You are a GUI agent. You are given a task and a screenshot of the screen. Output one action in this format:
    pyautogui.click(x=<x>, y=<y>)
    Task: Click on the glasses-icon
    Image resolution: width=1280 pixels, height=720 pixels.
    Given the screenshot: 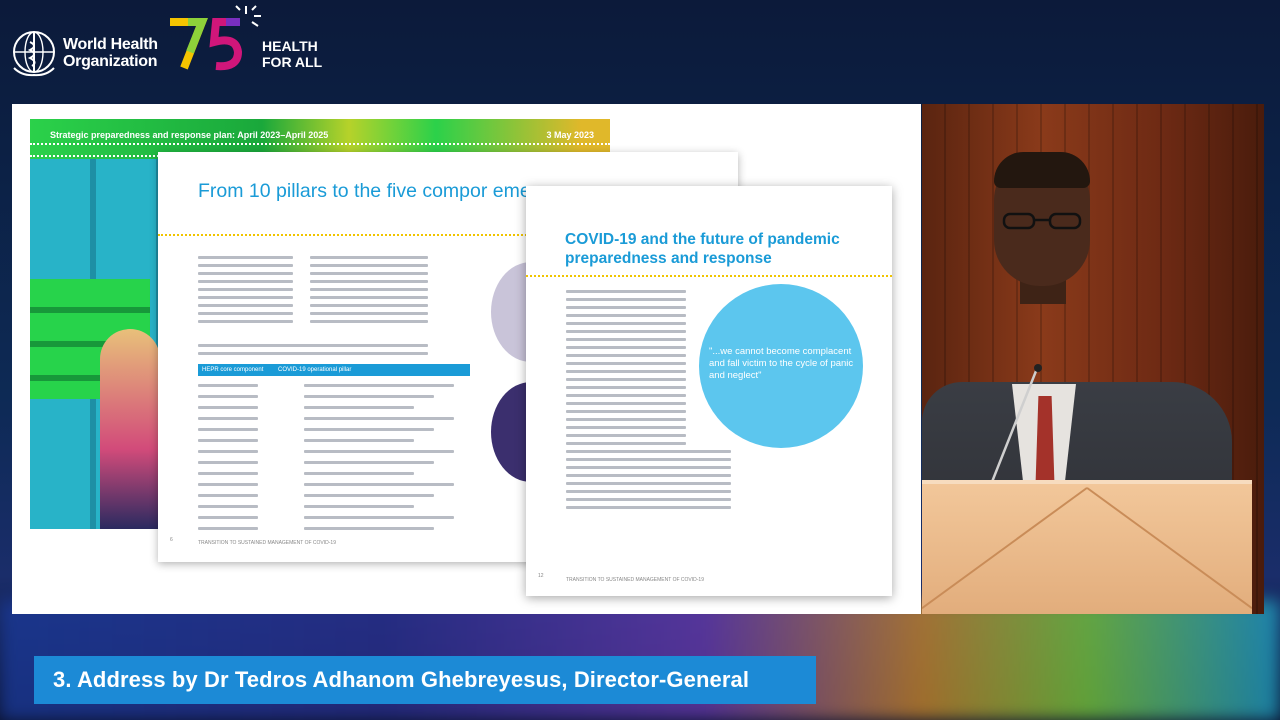 What is the action you would take?
    pyautogui.click(x=1042, y=221)
    